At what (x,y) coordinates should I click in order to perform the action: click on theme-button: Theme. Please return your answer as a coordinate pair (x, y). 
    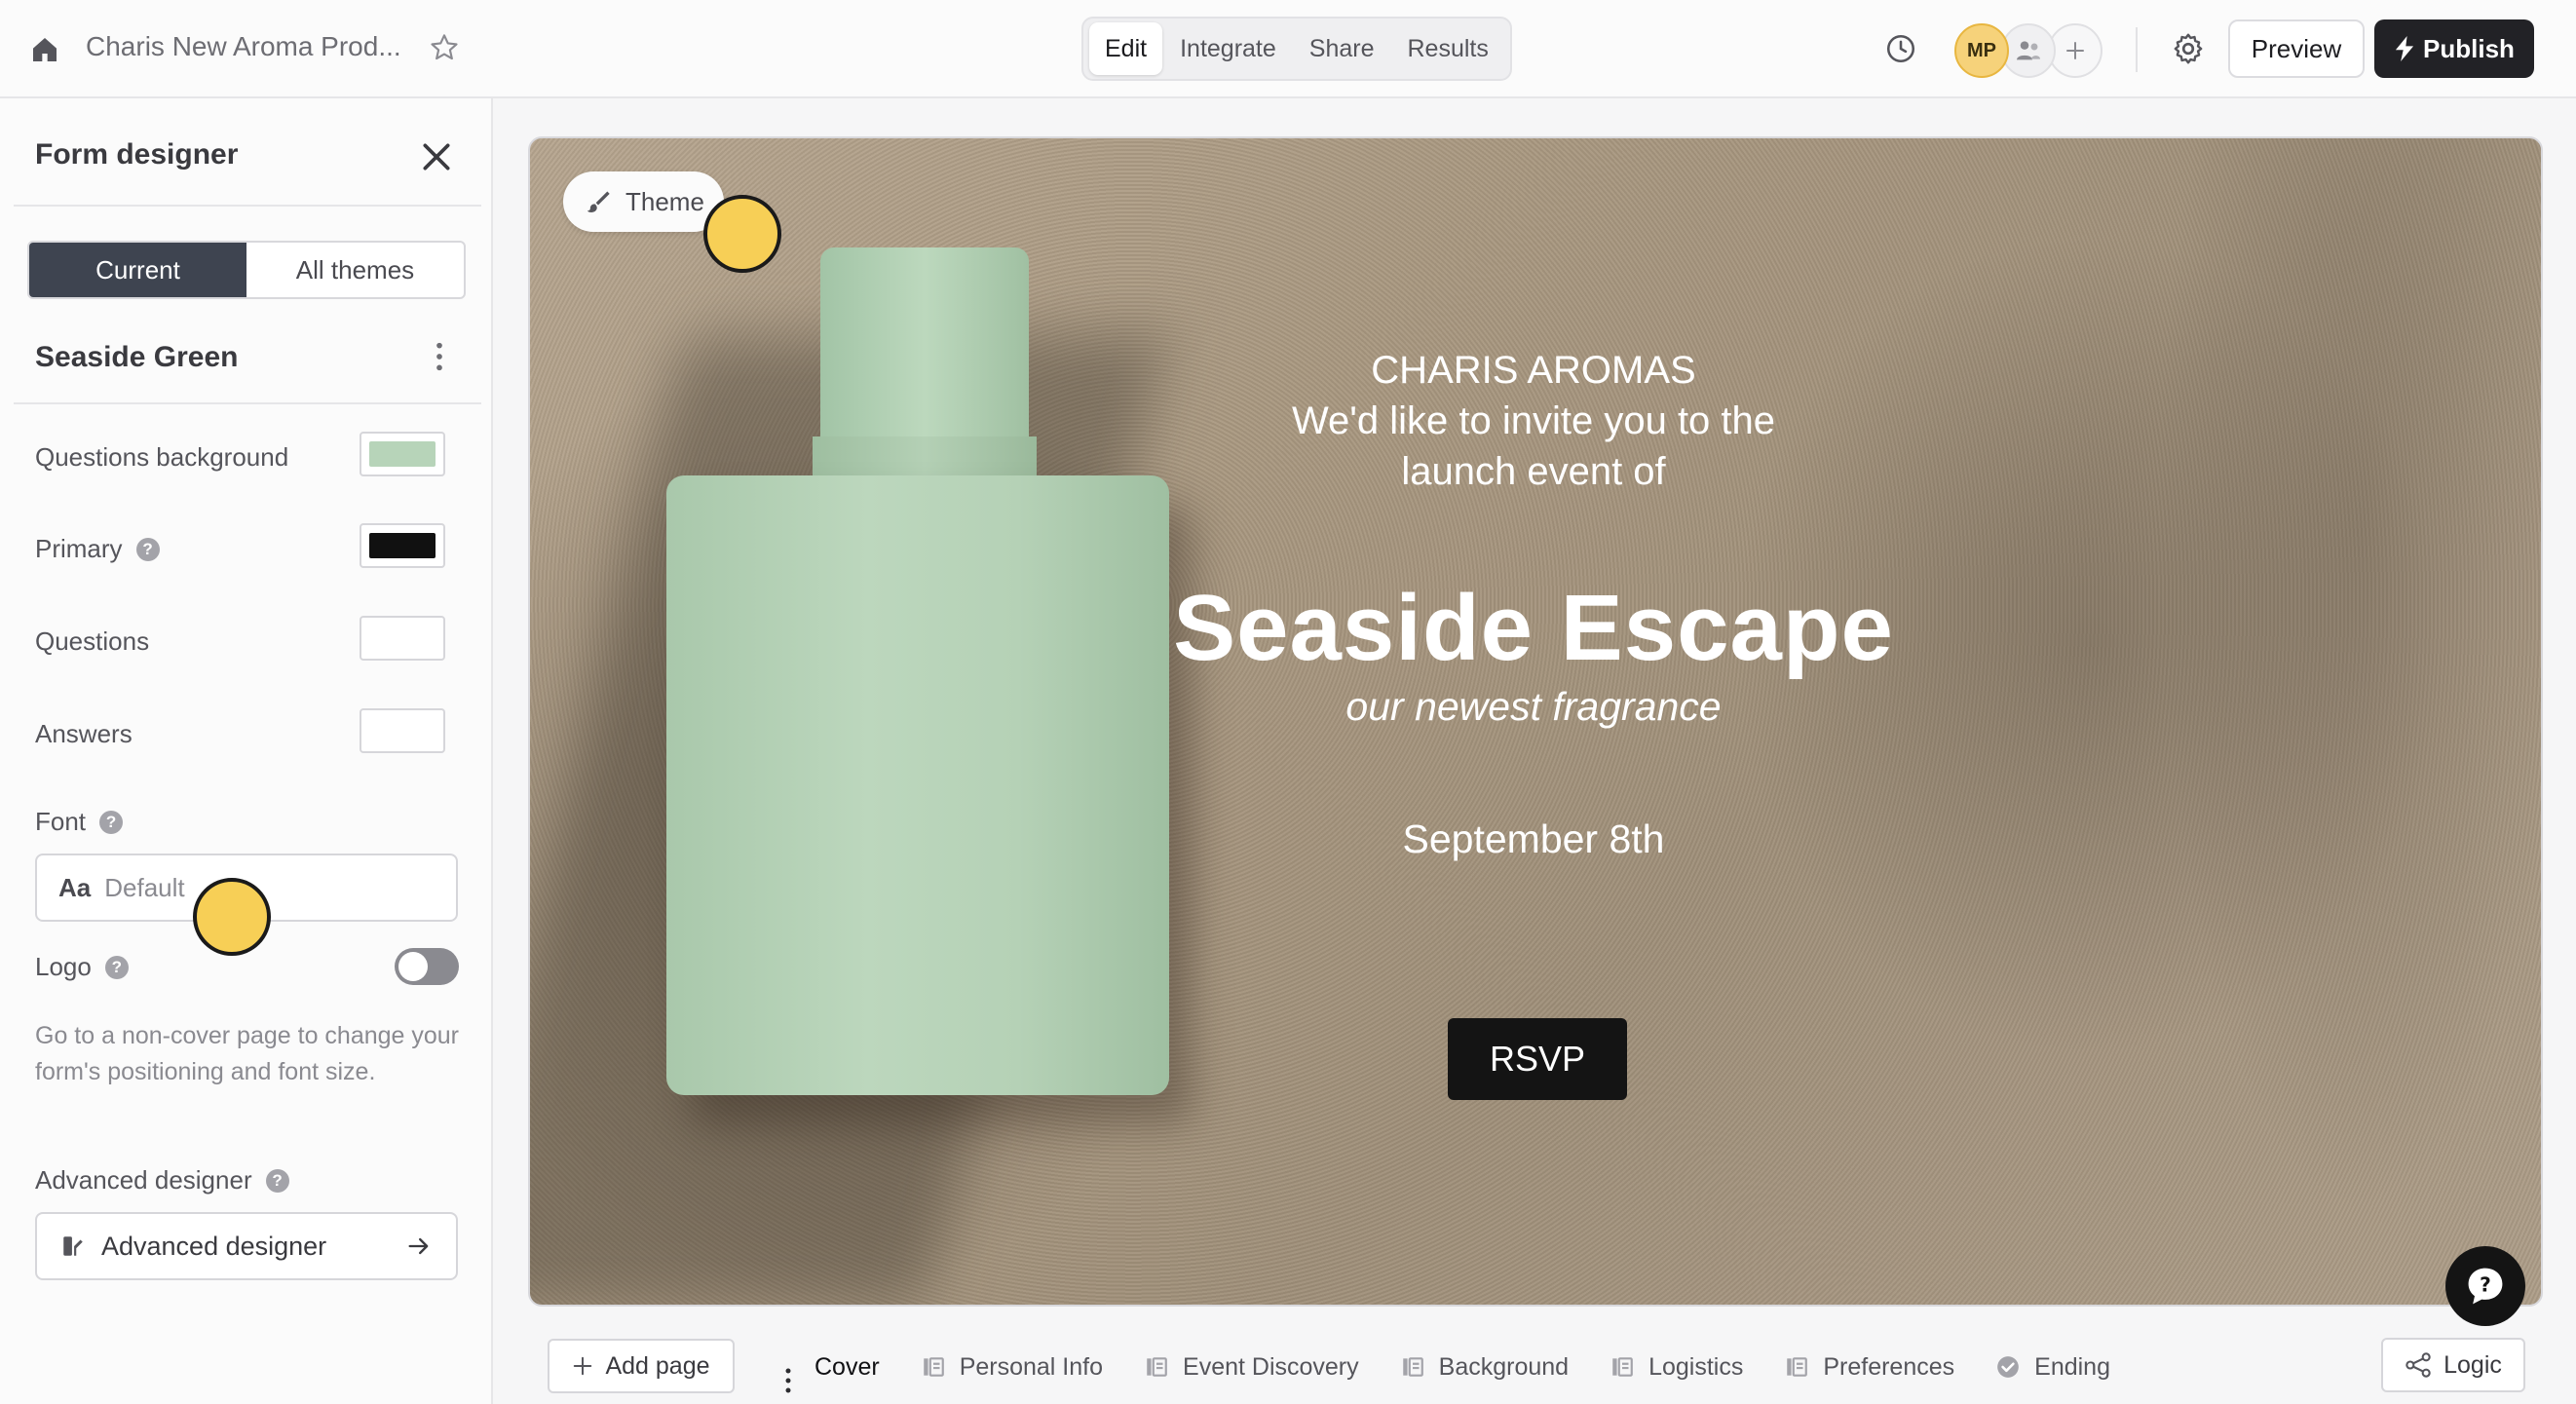
    Looking at the image, I should click on (643, 201).